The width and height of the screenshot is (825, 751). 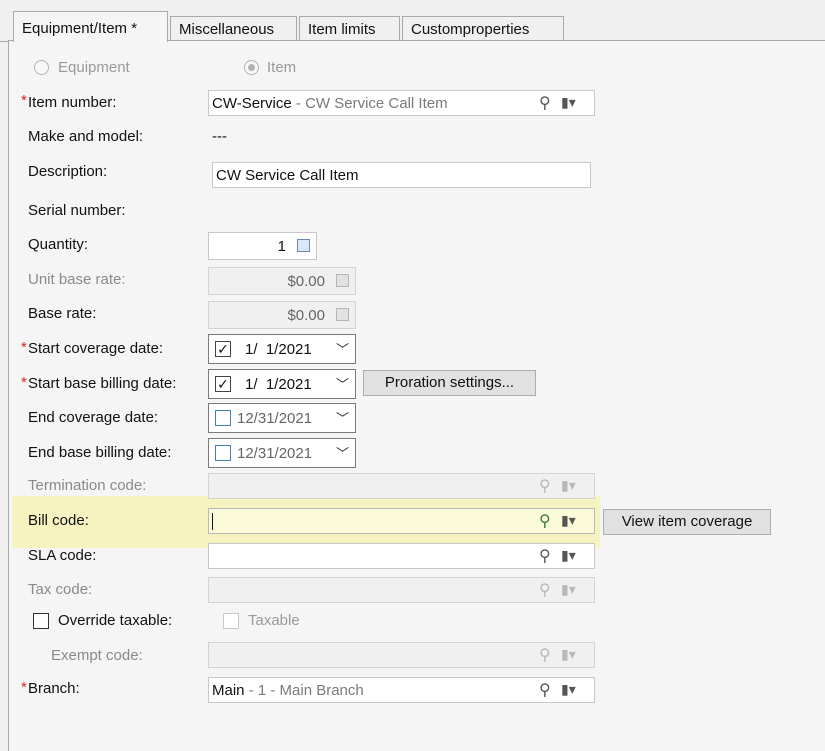 I want to click on serial-number-label: Serial number:, so click(x=77, y=210).